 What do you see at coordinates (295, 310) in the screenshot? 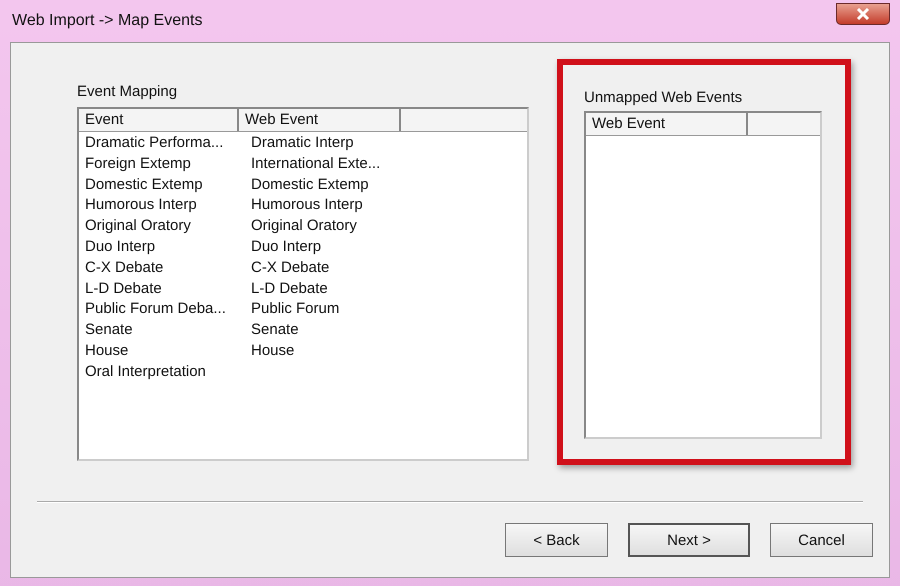
I see `web-event-cell-text: Public Forum` at bounding box center [295, 310].